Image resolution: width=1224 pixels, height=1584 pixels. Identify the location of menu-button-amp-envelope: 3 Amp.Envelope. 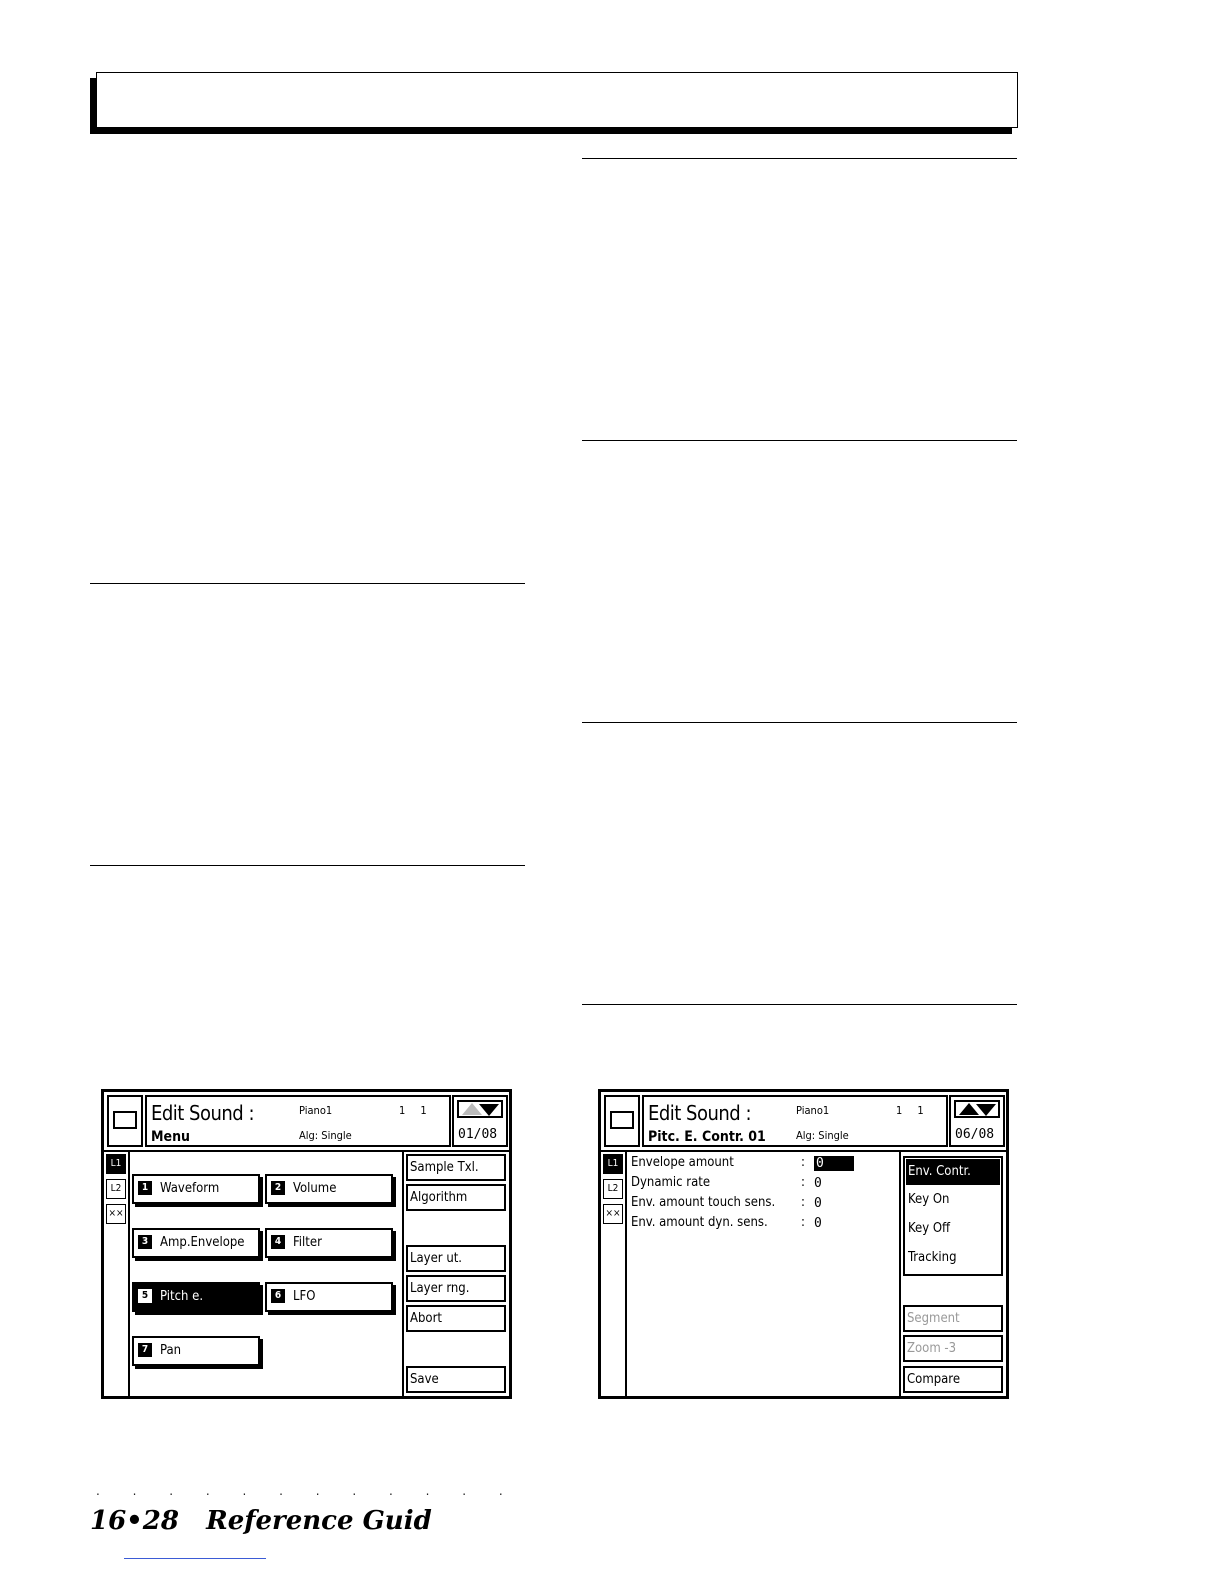
(196, 1243).